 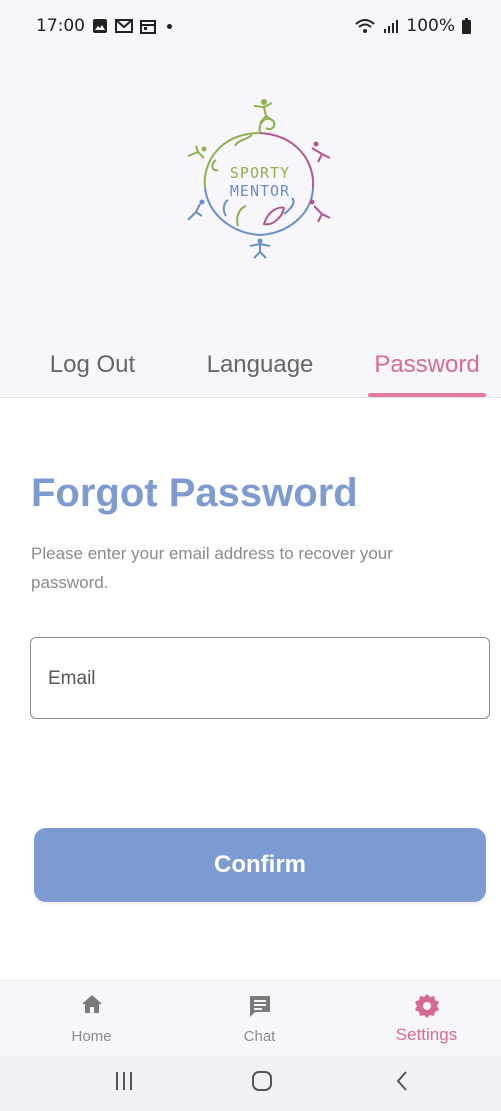 I want to click on gallery-icon, so click(x=100, y=26).